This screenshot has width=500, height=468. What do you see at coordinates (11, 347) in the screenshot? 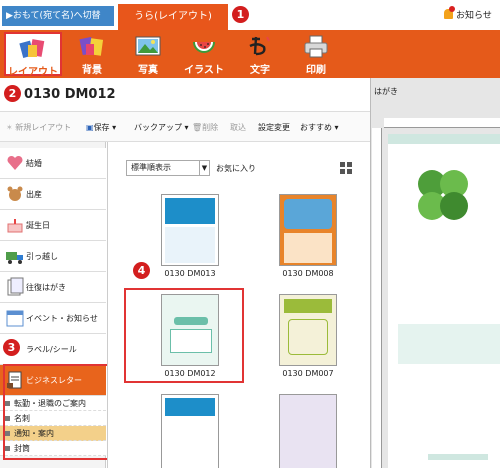
I see `callout-badge-3: 3` at bounding box center [11, 347].